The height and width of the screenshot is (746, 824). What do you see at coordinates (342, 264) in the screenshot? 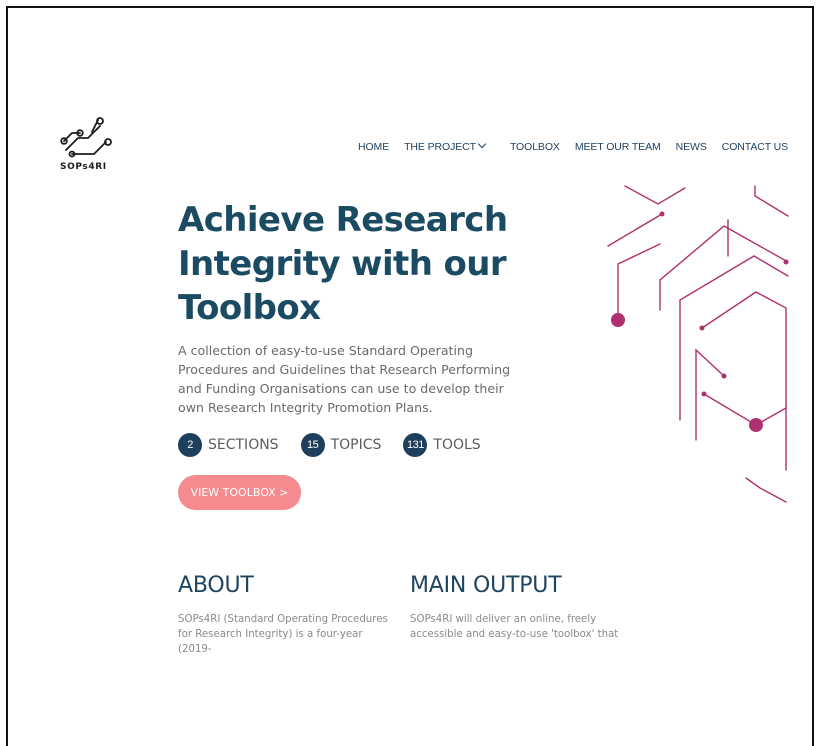
I see `hero-title-line-2: Integrity with our` at bounding box center [342, 264].